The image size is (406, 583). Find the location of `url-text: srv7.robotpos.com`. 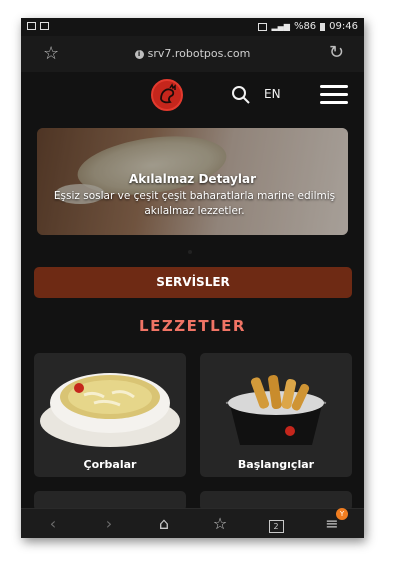

url-text: srv7.robotpos.com is located at coordinates (199, 53).